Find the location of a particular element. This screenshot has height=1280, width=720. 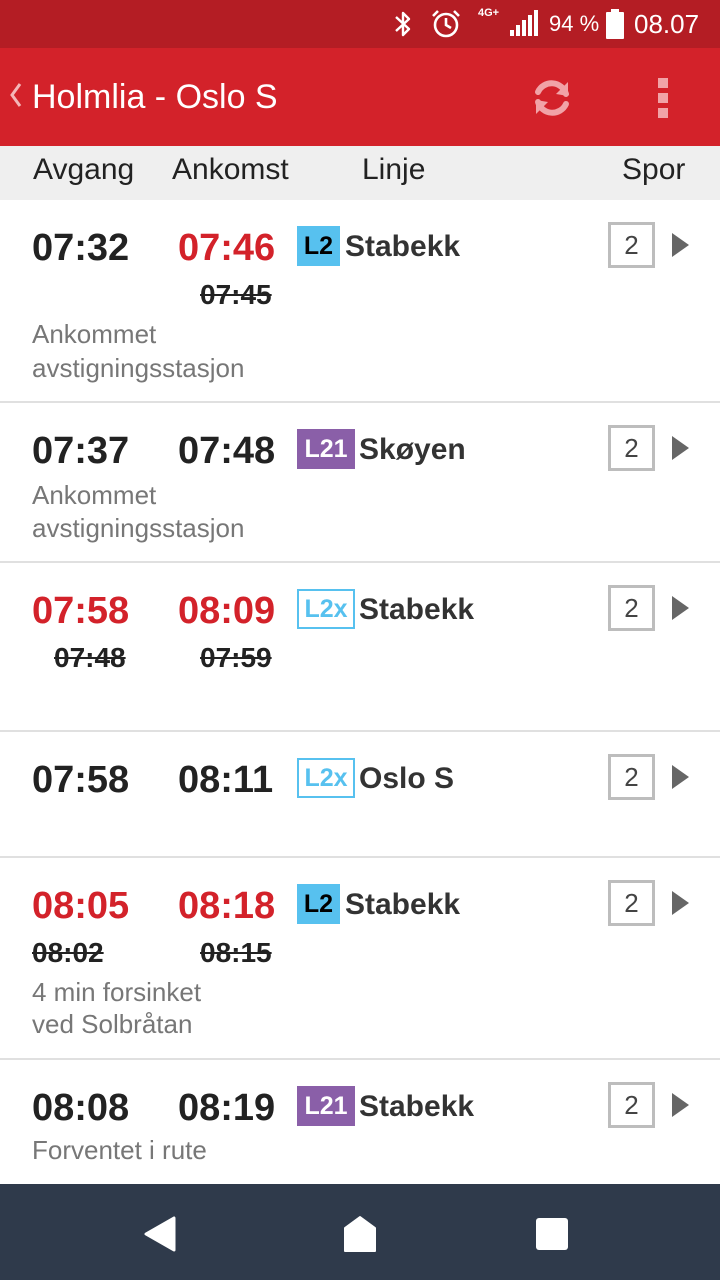

nav-home-icon is located at coordinates (360, 1234).